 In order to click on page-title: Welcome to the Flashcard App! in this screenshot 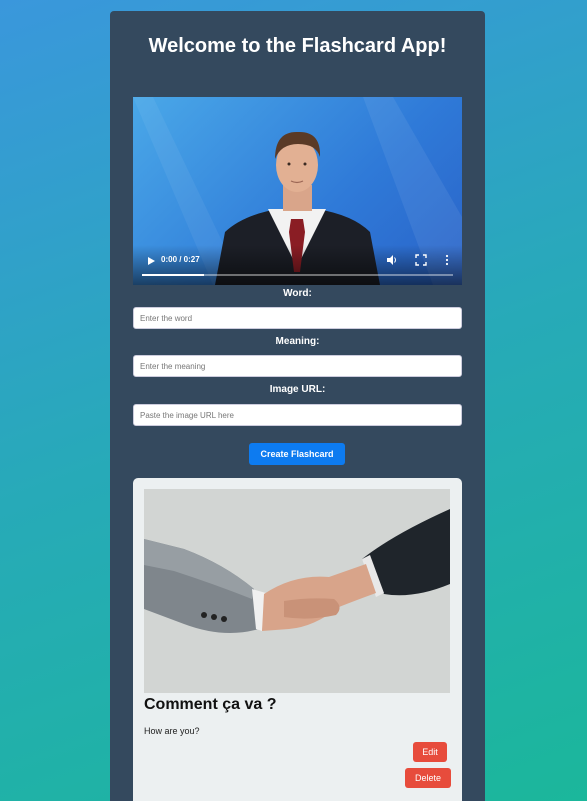, I will do `click(297, 46)`.